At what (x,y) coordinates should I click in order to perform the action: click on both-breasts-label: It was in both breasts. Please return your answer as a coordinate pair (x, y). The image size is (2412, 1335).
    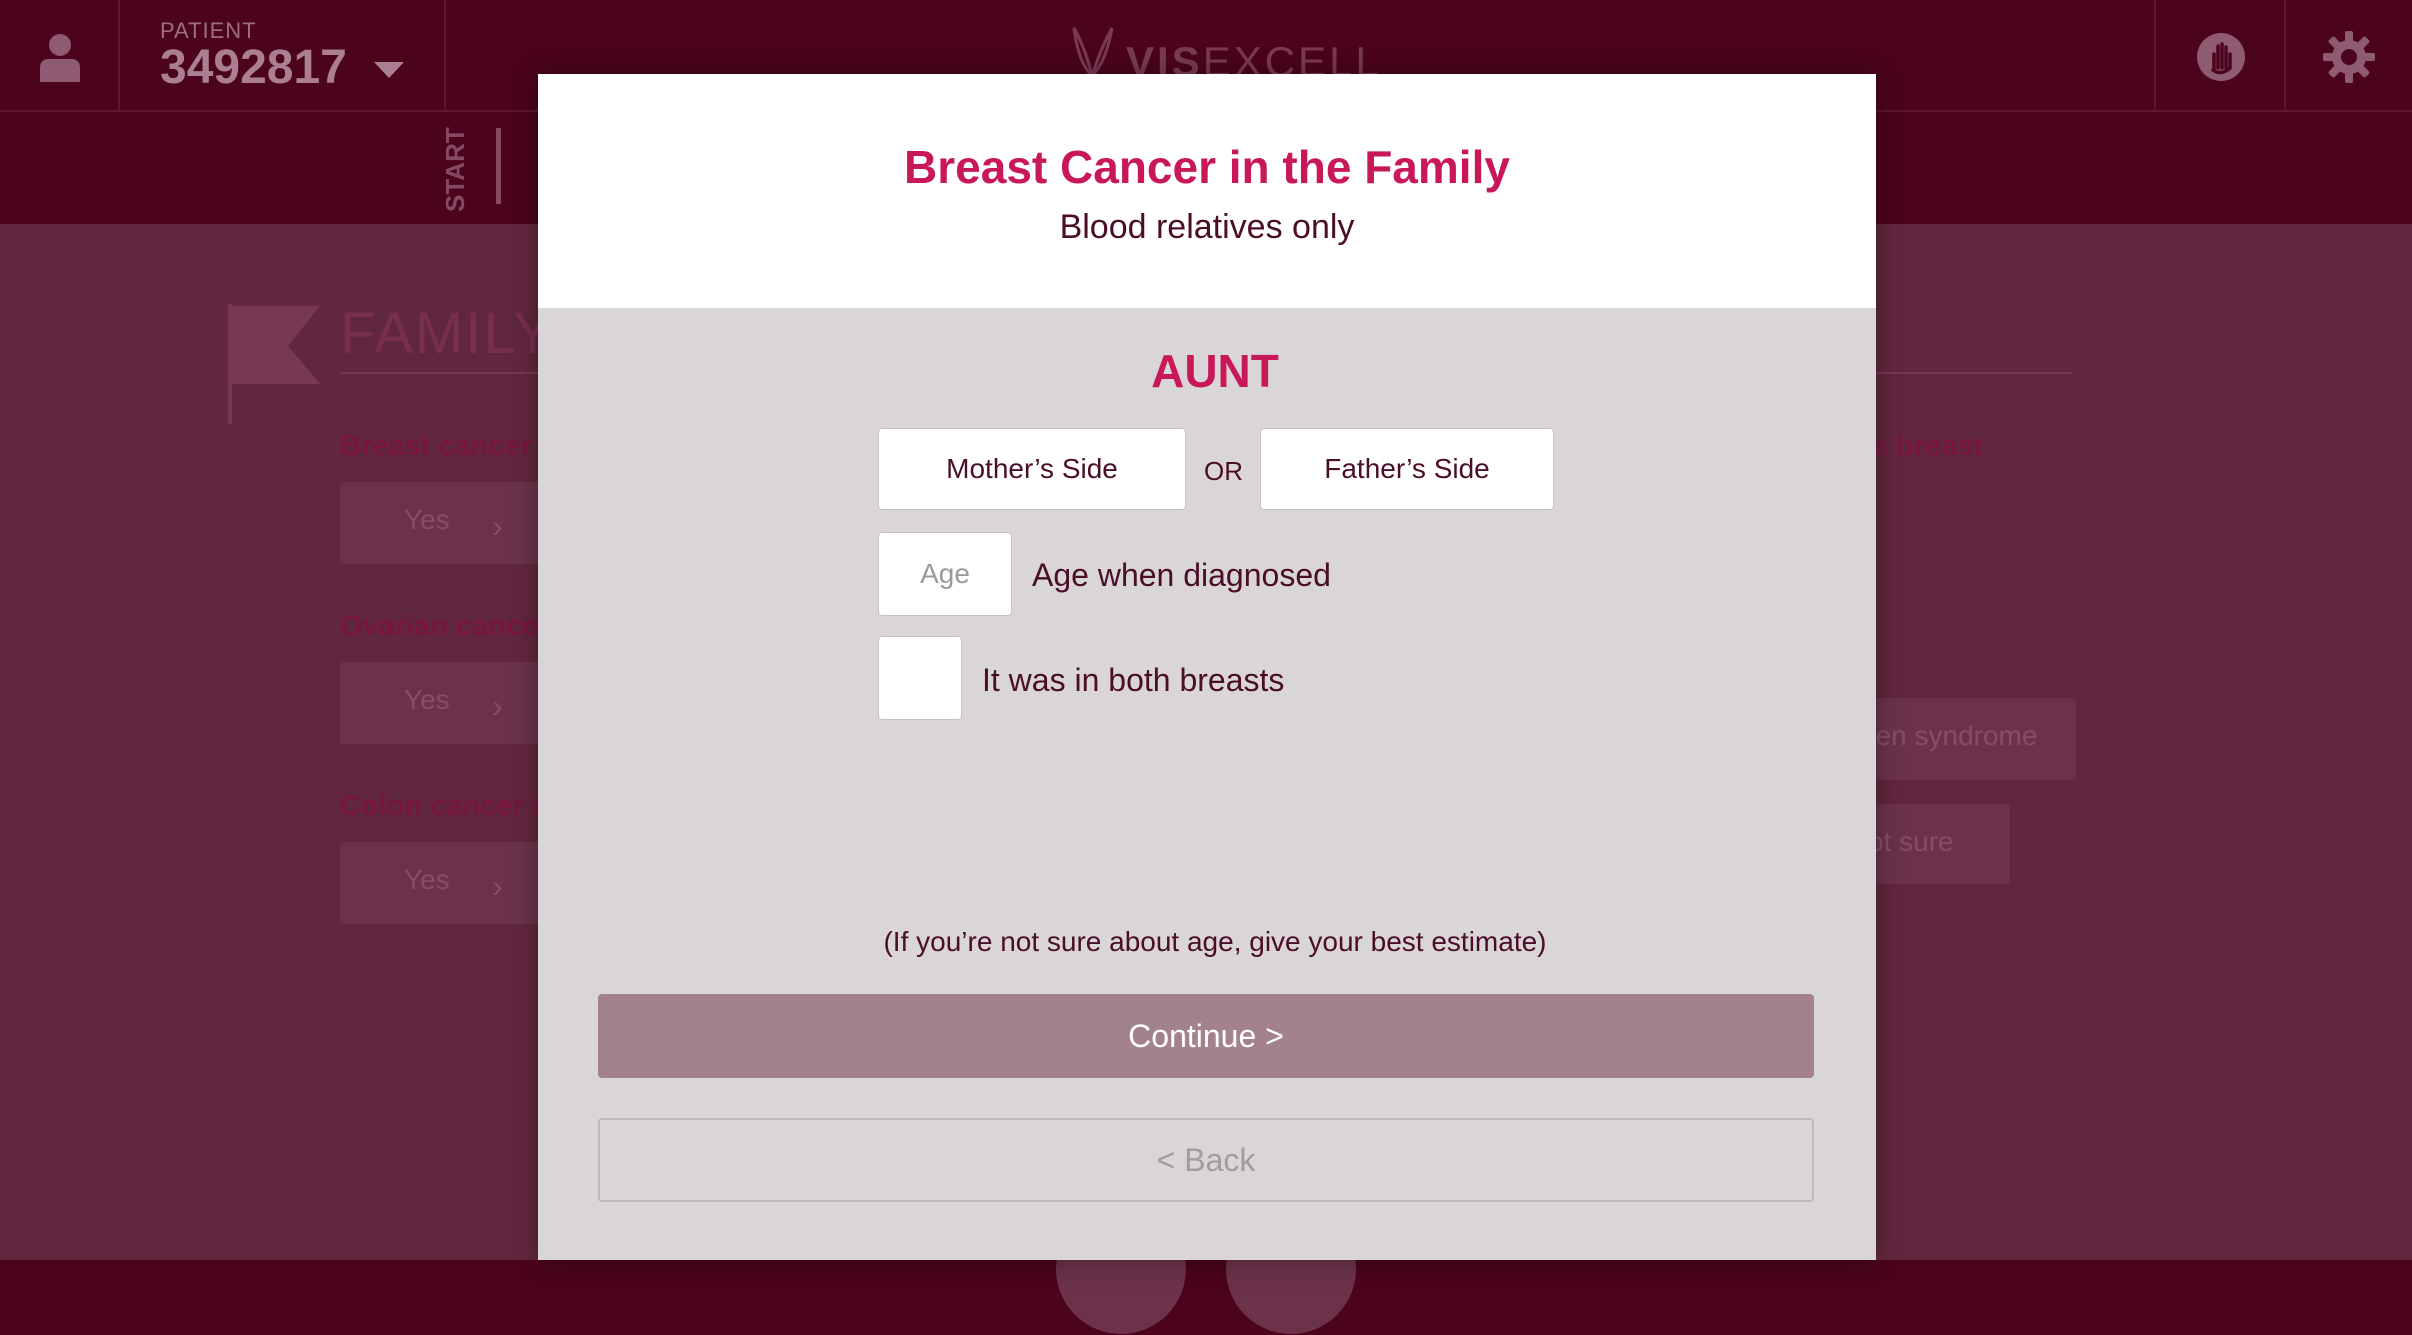
    Looking at the image, I should click on (1133, 680).